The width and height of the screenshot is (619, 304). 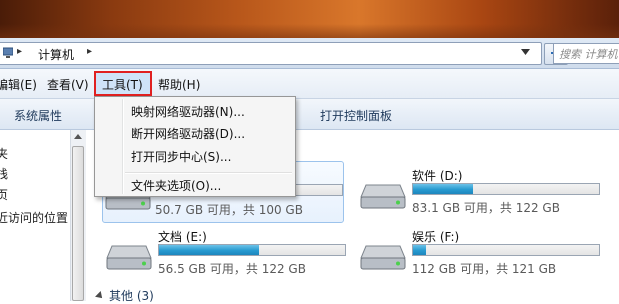 I want to click on drive-name: 软件 (D:), so click(x=437, y=176).